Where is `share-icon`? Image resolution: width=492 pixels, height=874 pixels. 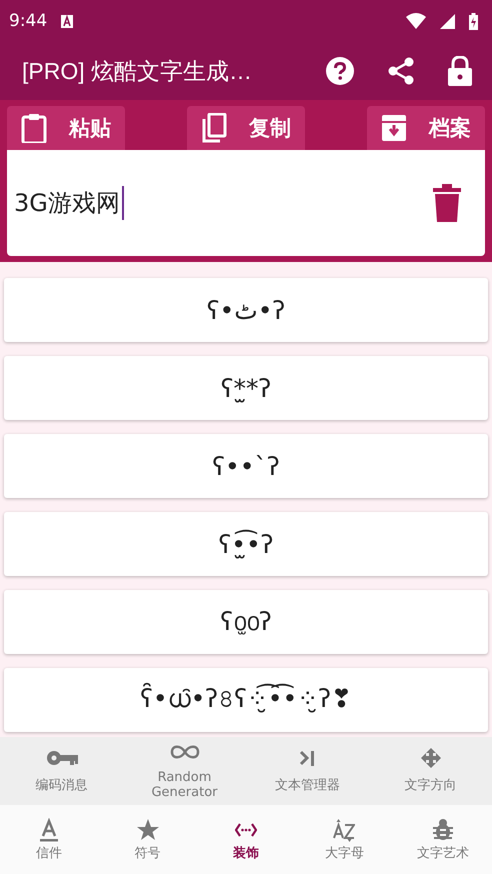
share-icon is located at coordinates (401, 71).